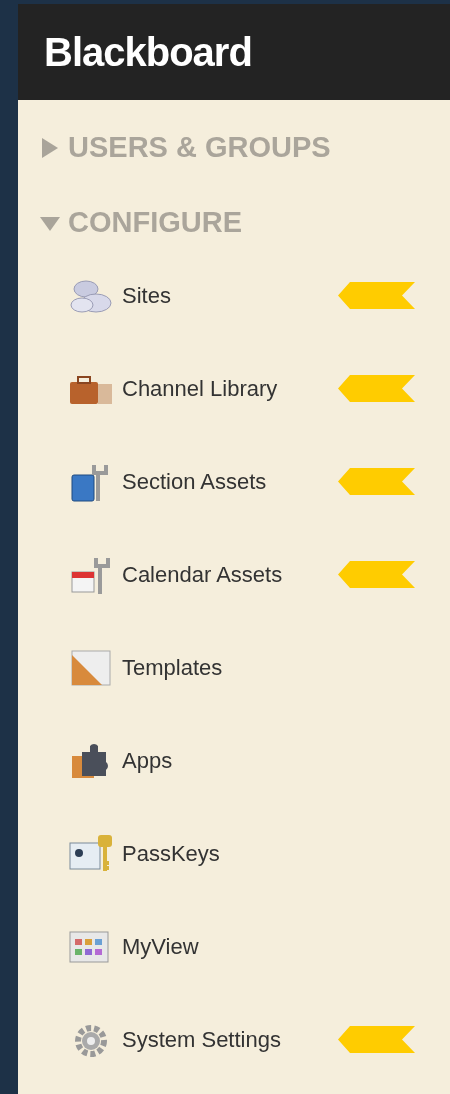 The width and height of the screenshot is (450, 1094). Describe the element at coordinates (178, 1039) in the screenshot. I see `menu-item: System Settings` at that location.